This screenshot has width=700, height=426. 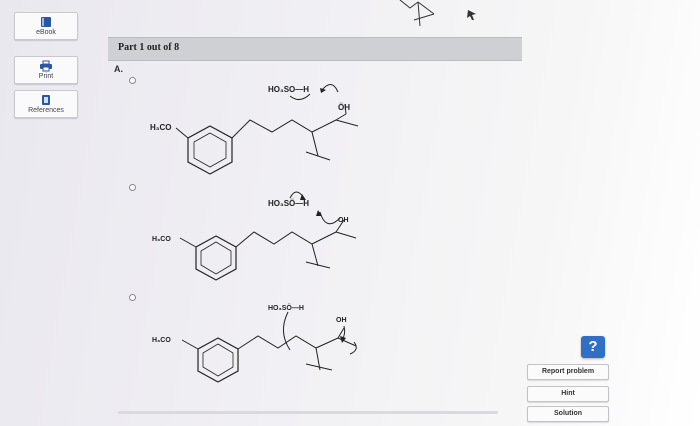 I want to click on book-icon, so click(x=46, y=22).